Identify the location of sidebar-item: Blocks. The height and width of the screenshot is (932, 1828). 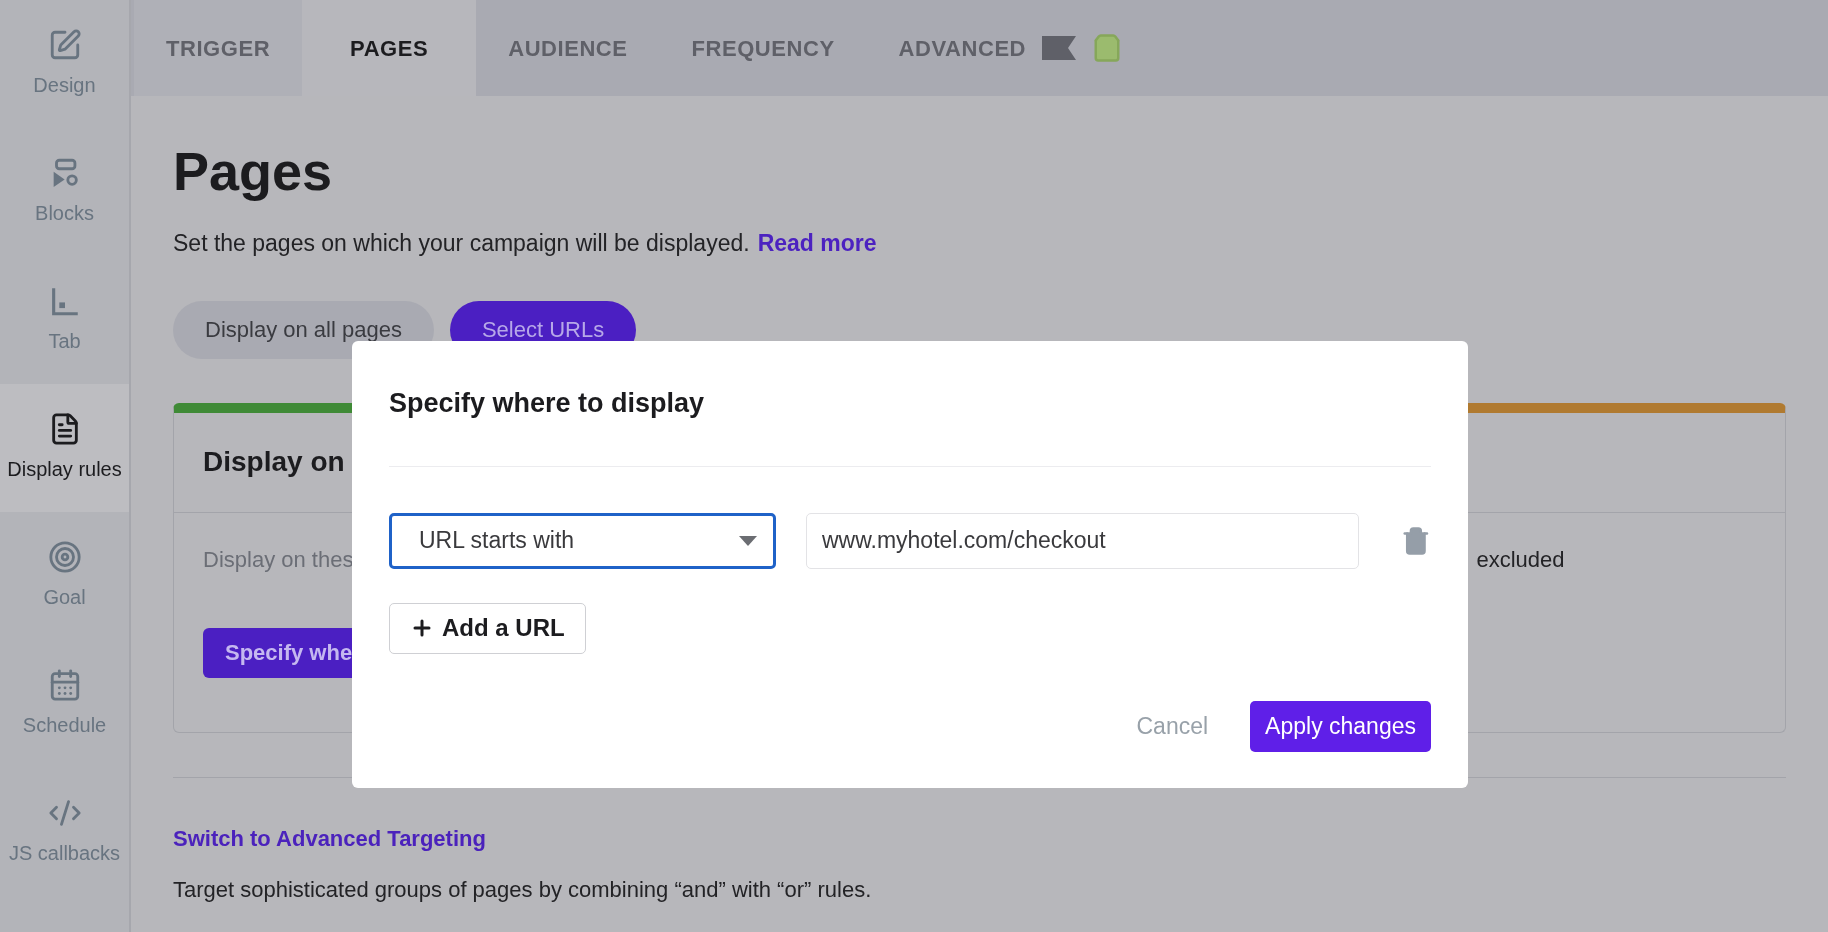
(64, 192).